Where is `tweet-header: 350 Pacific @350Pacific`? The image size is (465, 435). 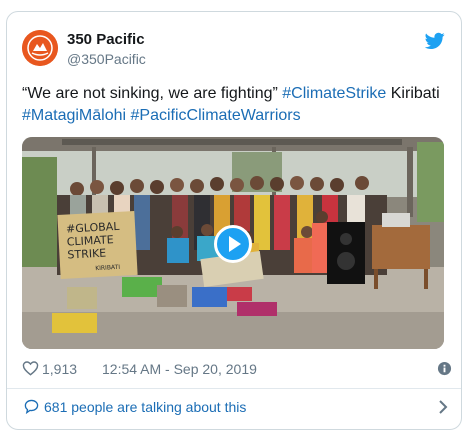 tweet-header: 350 Pacific @350Pacific is located at coordinates (234, 42).